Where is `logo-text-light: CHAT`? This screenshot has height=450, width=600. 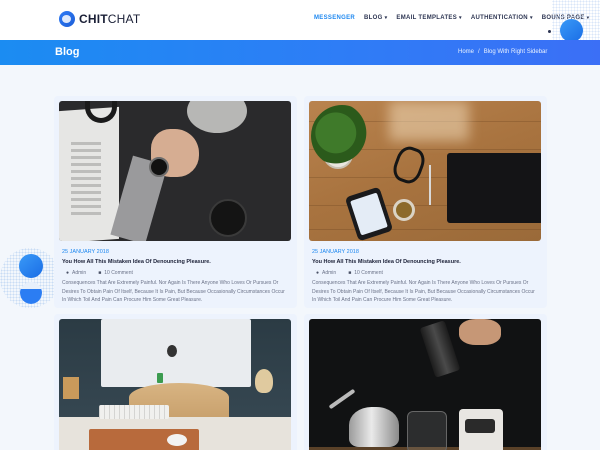 logo-text-light: CHAT is located at coordinates (124, 19).